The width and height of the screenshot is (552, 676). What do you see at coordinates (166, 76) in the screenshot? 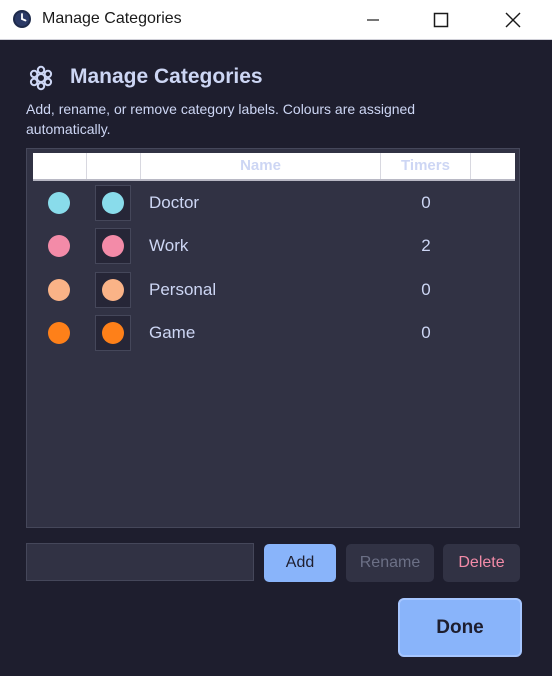
I see `page-title: Manage Categories` at bounding box center [166, 76].